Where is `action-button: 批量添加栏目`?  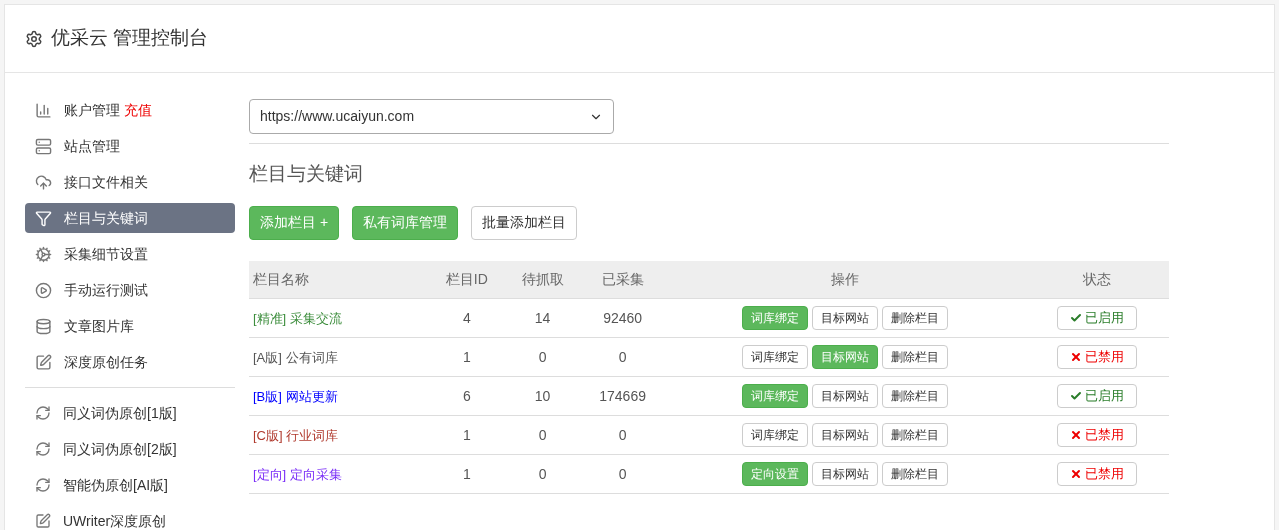 action-button: 批量添加栏目 is located at coordinates (524, 222).